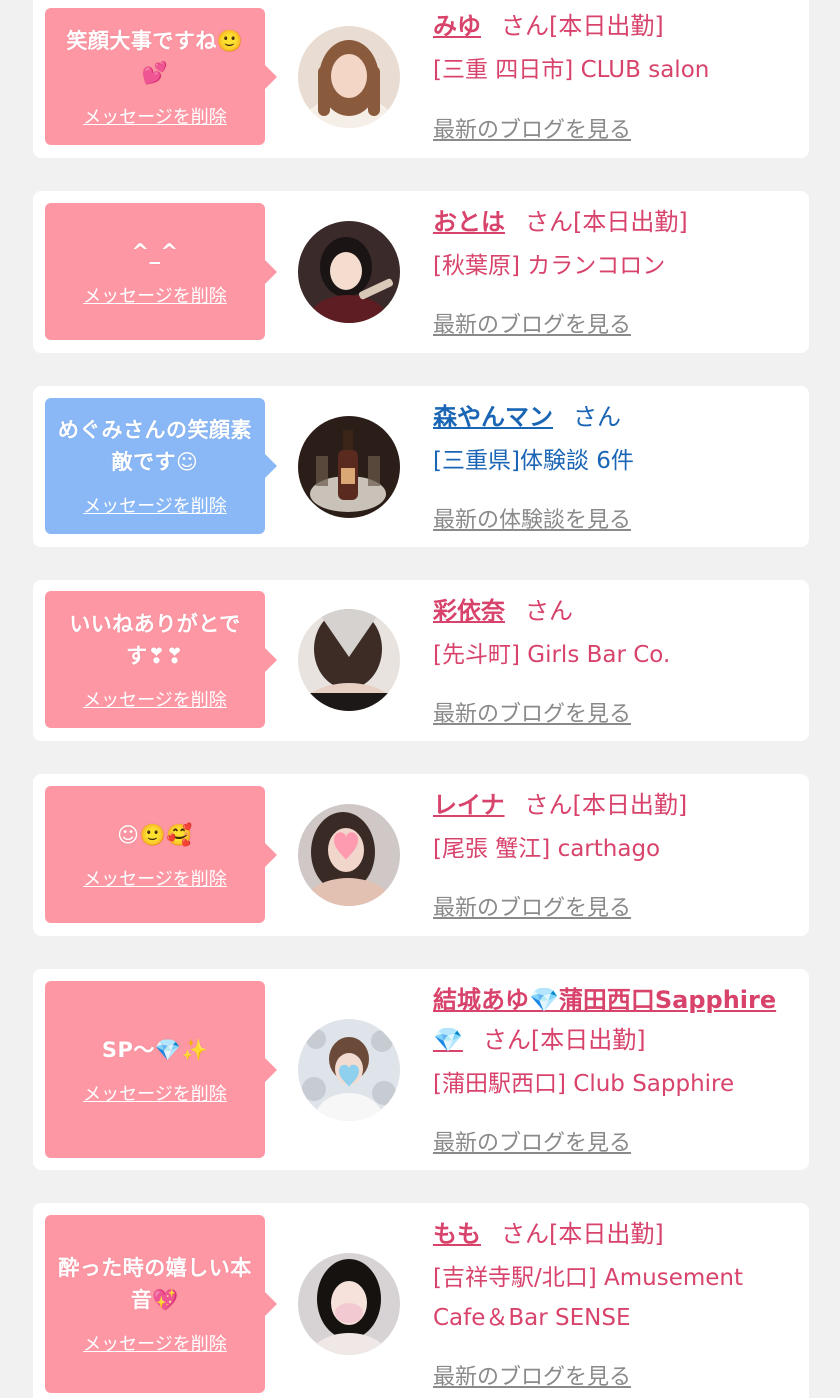 Image resolution: width=840 pixels, height=1398 pixels. What do you see at coordinates (547, 849) in the screenshot?
I see `shop-info: [尾張 蟹江] carthago` at bounding box center [547, 849].